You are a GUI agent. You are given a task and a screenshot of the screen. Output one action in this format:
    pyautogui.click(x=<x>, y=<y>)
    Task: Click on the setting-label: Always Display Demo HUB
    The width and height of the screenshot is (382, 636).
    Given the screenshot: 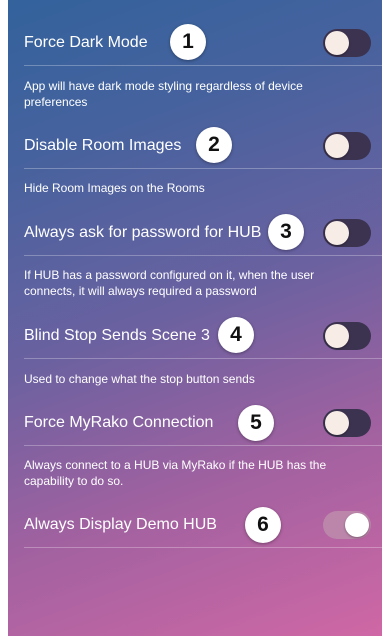 What is the action you would take?
    pyautogui.click(x=120, y=524)
    